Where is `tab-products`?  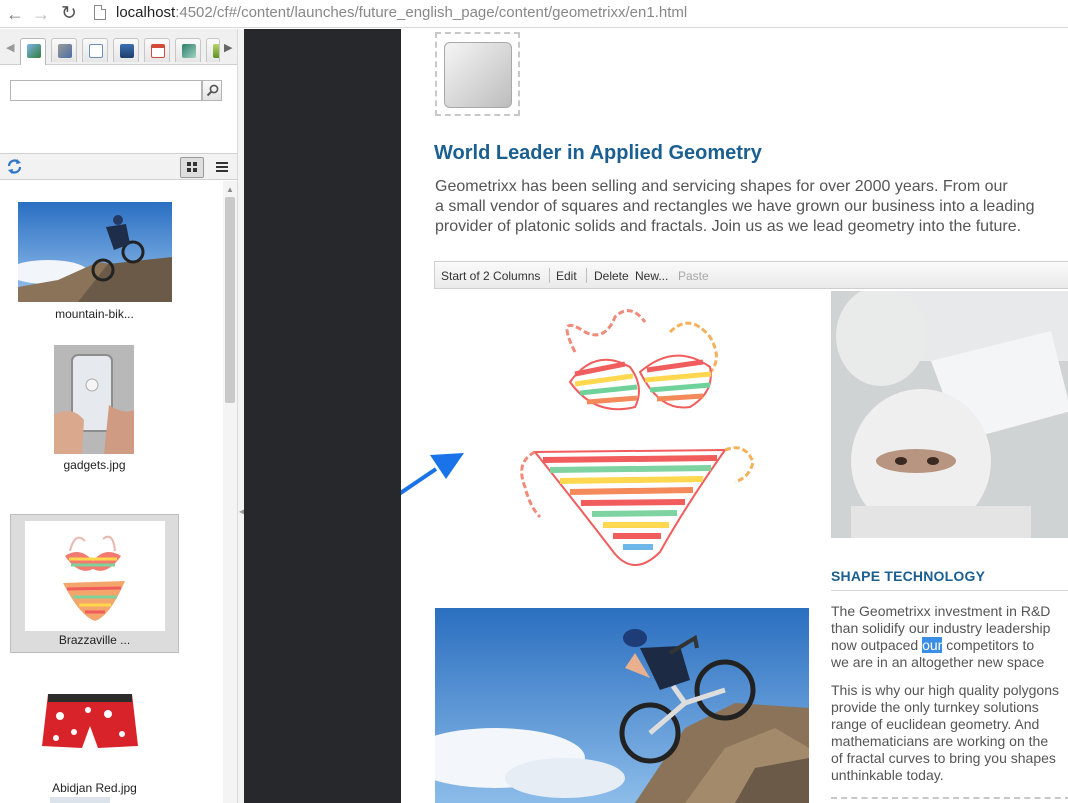
tab-products is located at coordinates (213, 50).